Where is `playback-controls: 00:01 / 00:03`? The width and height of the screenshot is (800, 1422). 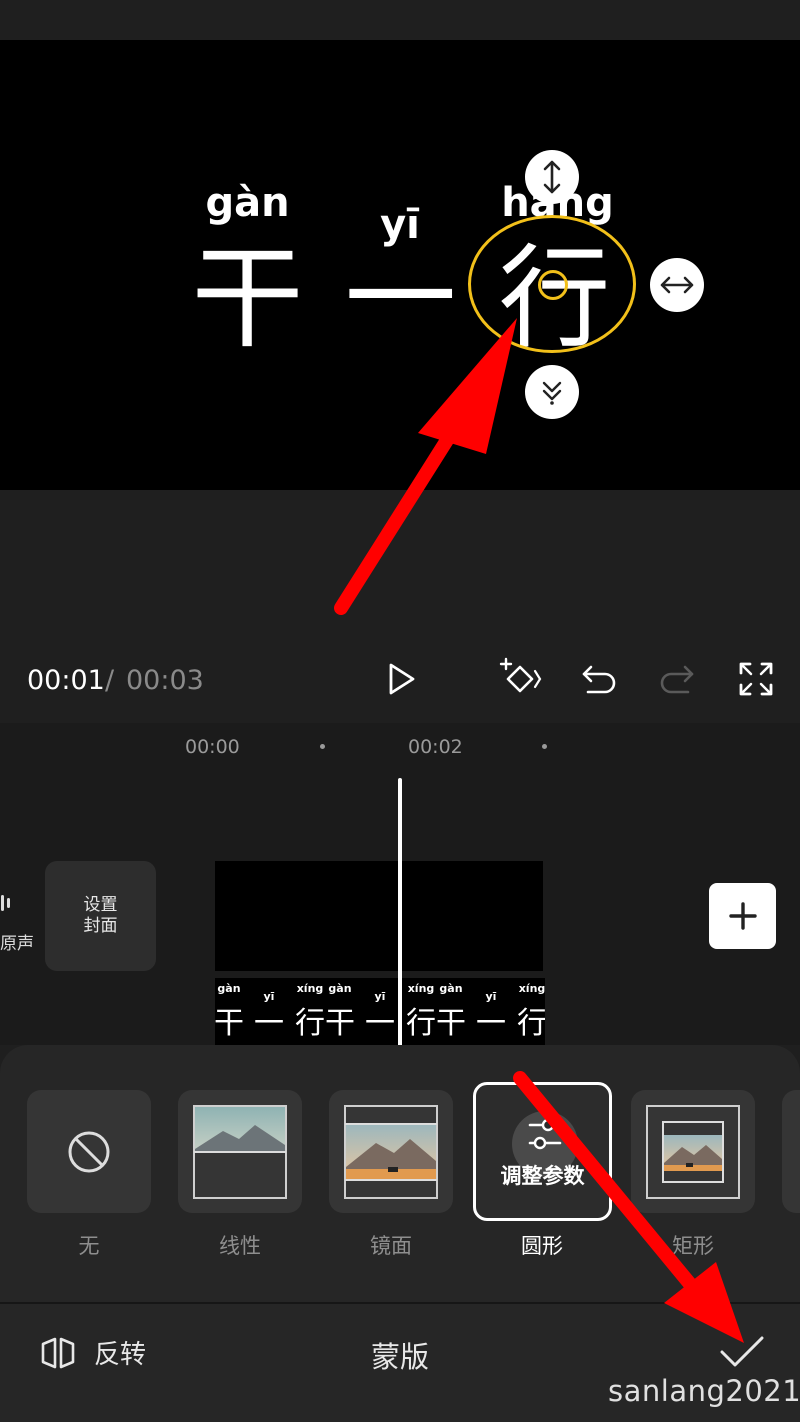
playback-controls: 00:01 / 00:03 is located at coordinates (400, 679).